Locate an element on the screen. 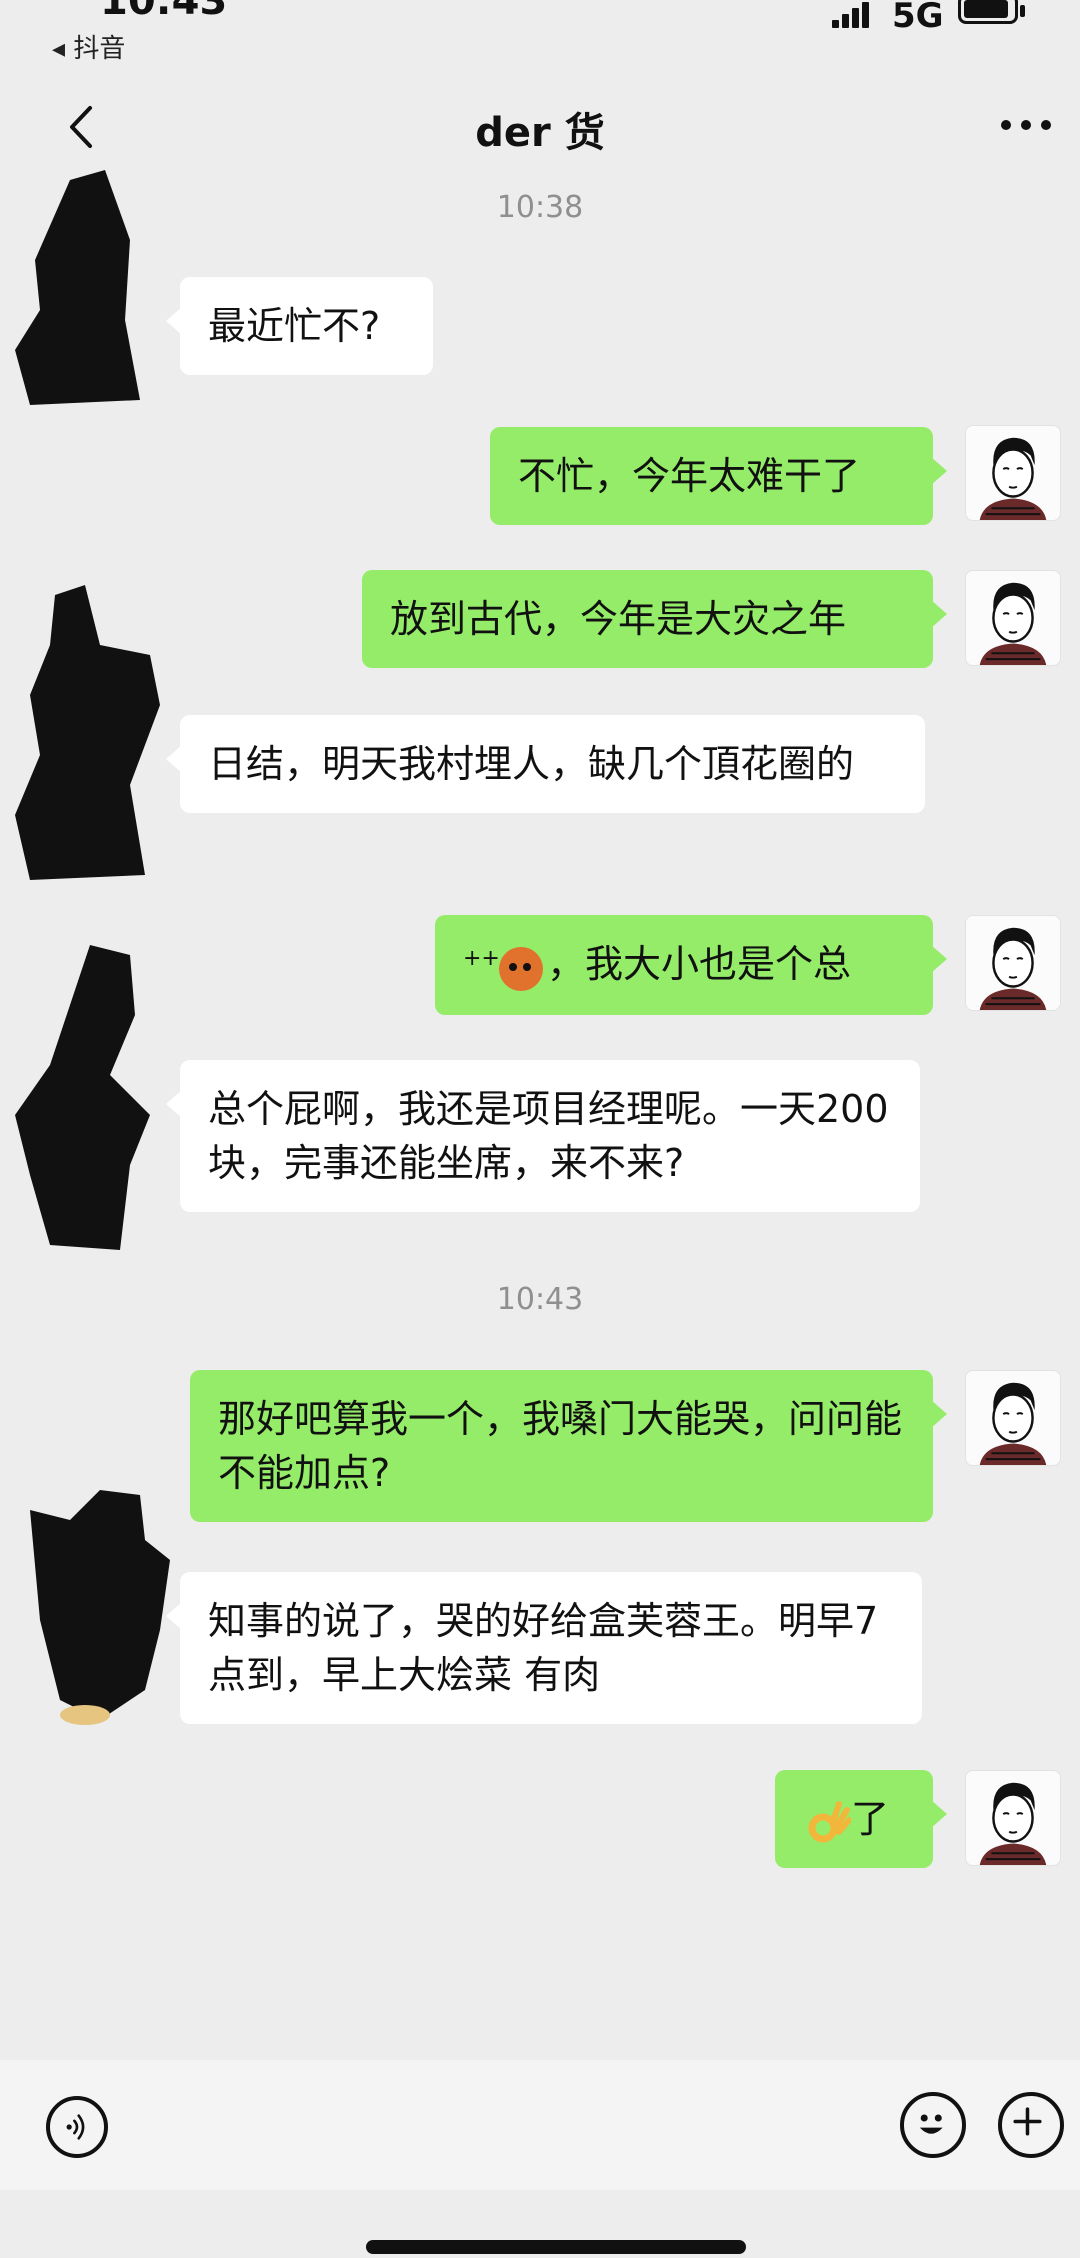  message-timestamp: 10:43 is located at coordinates (540, 1299).